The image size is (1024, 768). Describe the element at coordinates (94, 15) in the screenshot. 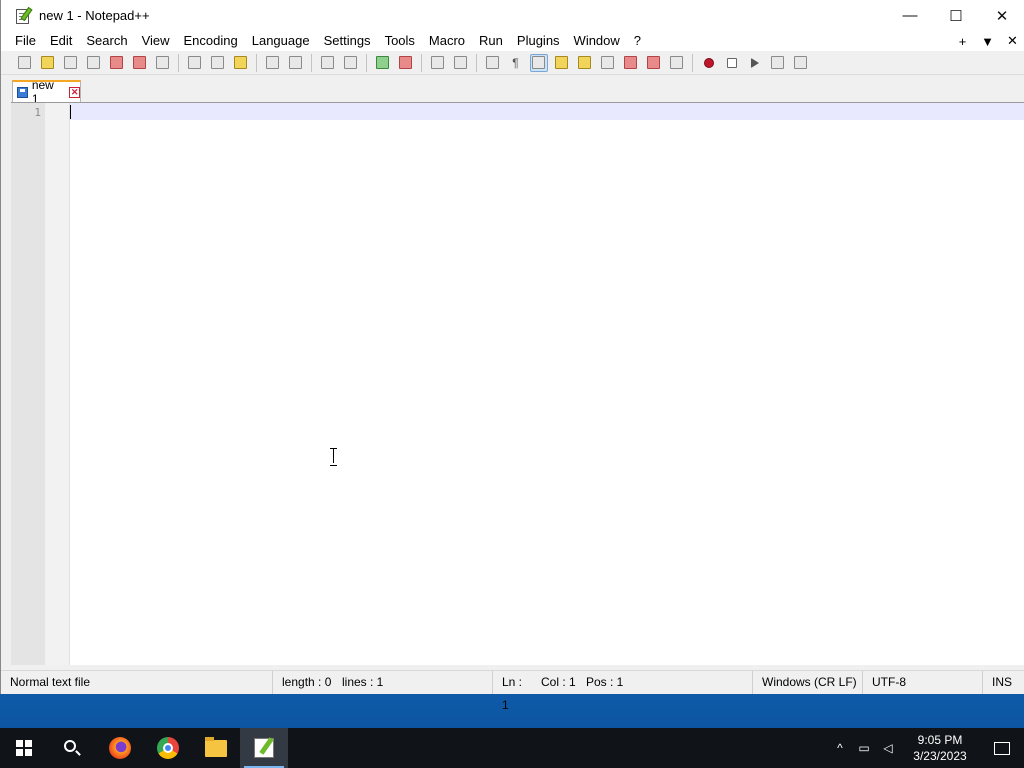

I see `window-title: new 1 - Notepad++` at that location.